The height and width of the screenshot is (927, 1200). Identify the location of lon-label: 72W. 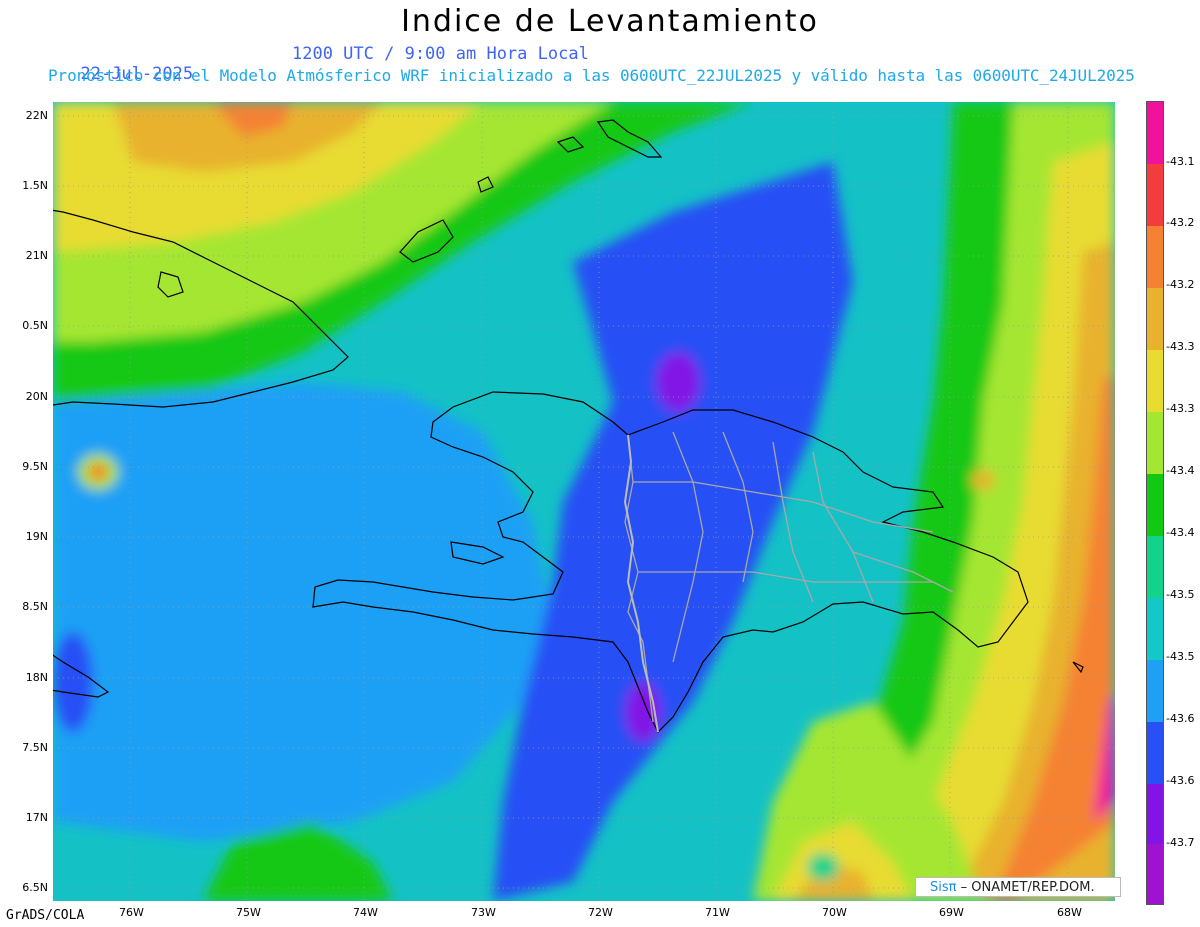
(600, 912).